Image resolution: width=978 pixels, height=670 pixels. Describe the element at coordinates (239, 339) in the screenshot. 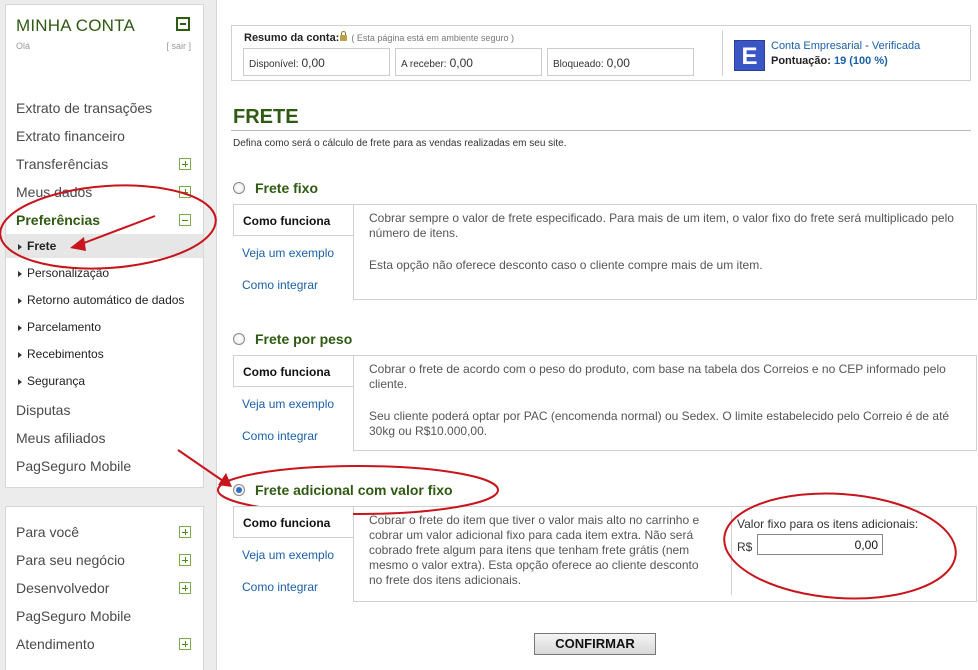

I see `radio-frete-peso` at that location.